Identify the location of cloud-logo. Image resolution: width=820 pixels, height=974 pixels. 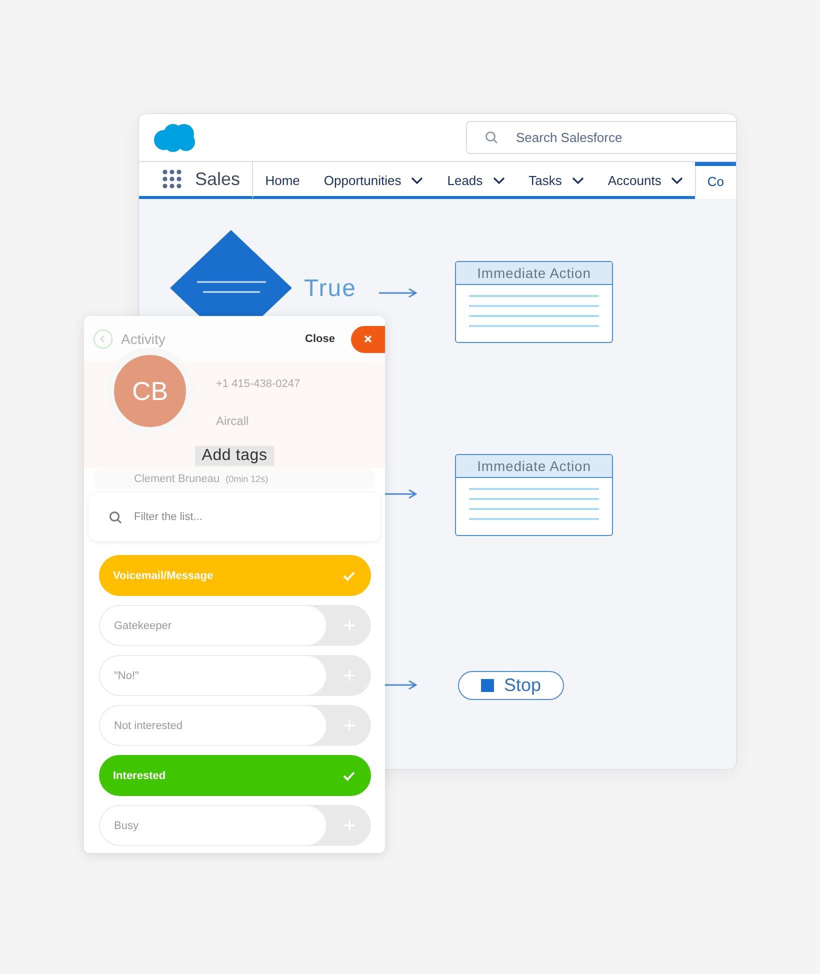
(175, 137).